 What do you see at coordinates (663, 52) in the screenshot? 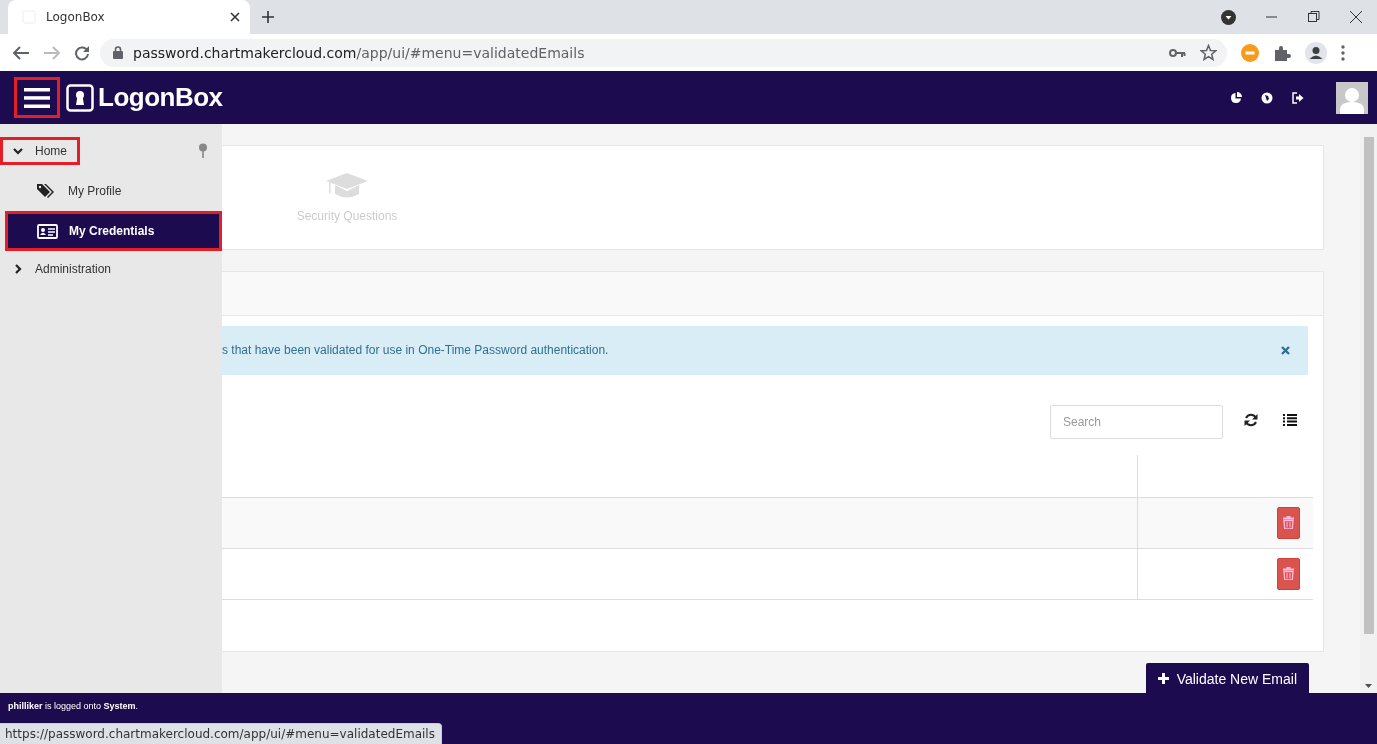
I see `address-bar: password.chartmakercloud.com/app/ui/#menu=validatedEmails` at bounding box center [663, 52].